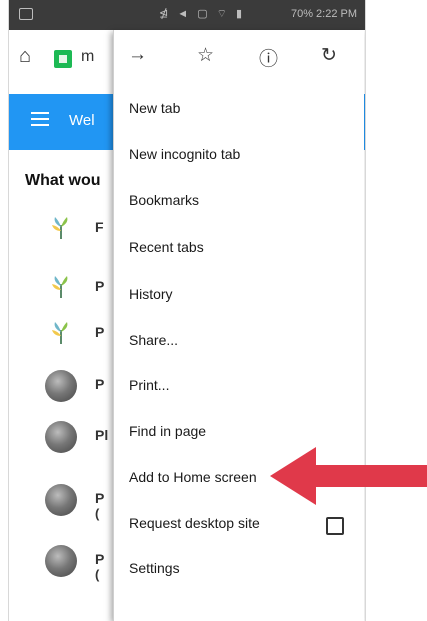 The height and width of the screenshot is (621, 427). What do you see at coordinates (166, 247) in the screenshot?
I see `menu-item-recent-tabs: Recent tabs` at bounding box center [166, 247].